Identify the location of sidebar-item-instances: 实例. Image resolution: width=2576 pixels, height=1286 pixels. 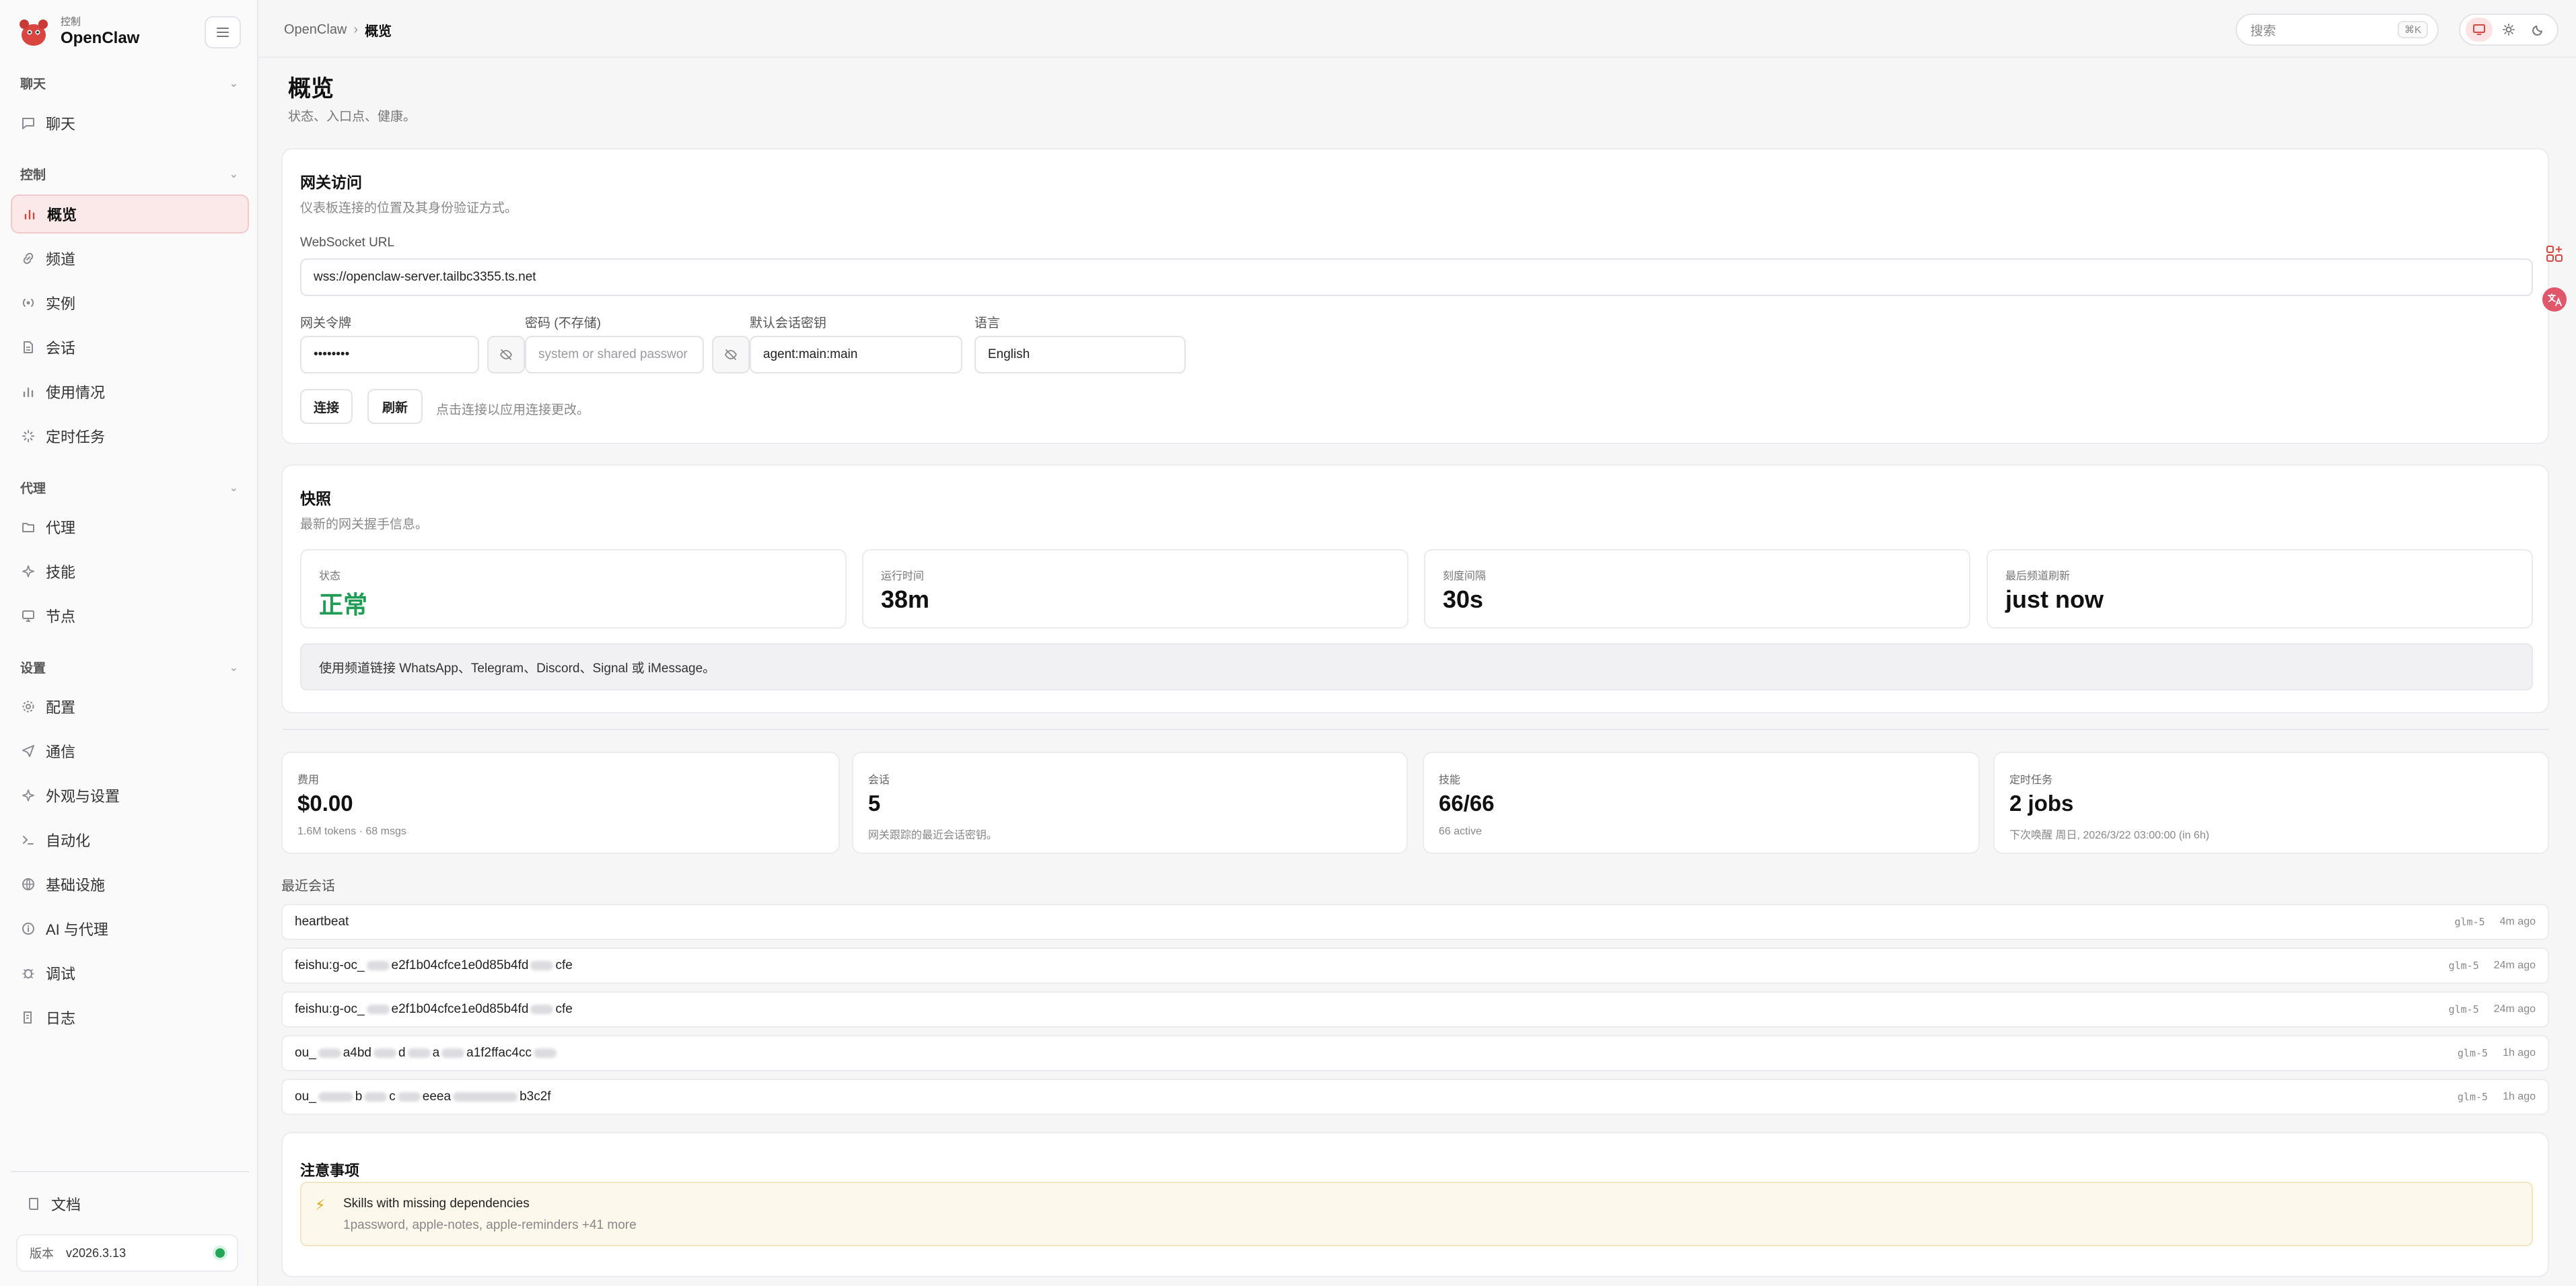
(130, 302).